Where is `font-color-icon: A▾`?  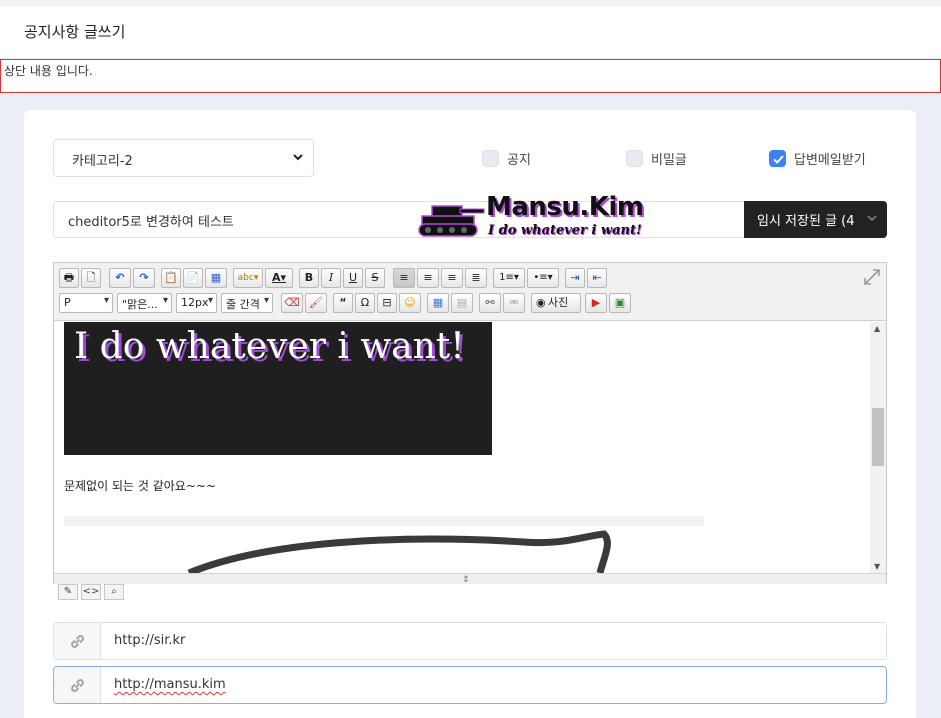 font-color-icon: A▾ is located at coordinates (279, 278).